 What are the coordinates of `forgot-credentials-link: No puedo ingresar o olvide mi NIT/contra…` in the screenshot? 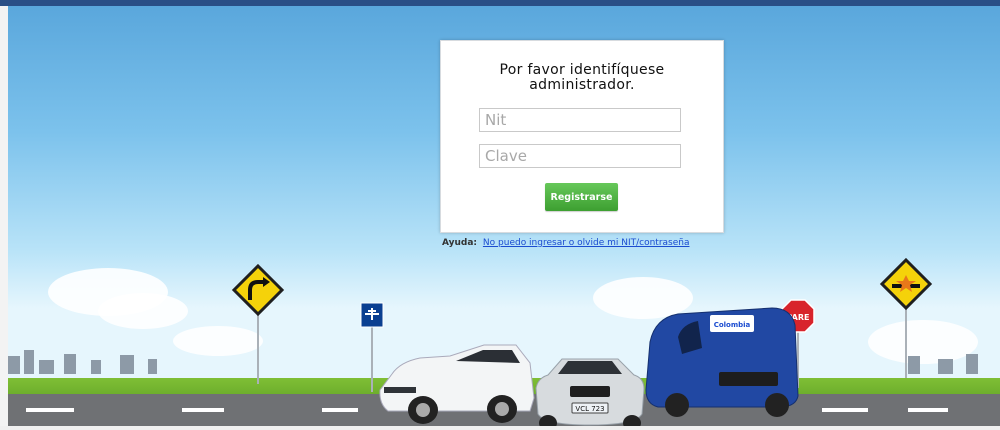 It's located at (586, 243).